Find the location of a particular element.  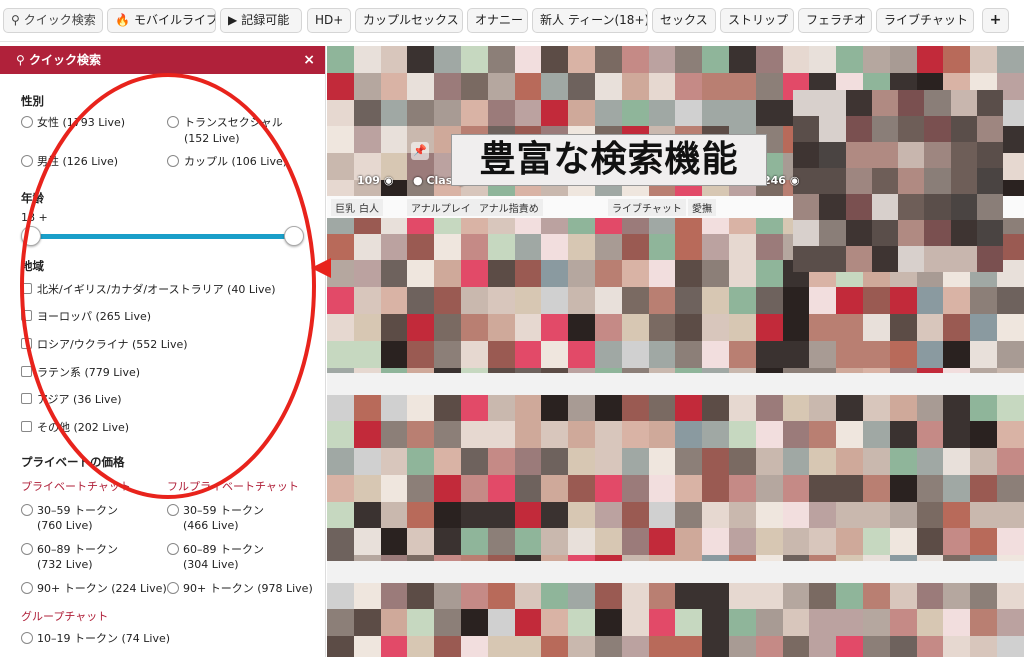

chip-recordable: ▶ 記録可能 is located at coordinates (261, 20).